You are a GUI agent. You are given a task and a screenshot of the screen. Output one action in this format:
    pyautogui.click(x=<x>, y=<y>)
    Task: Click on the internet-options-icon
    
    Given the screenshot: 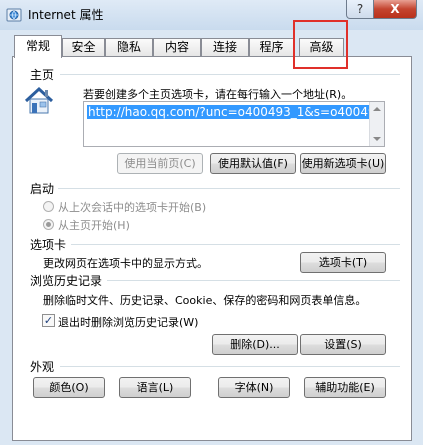 What is the action you would take?
    pyautogui.click(x=14, y=15)
    